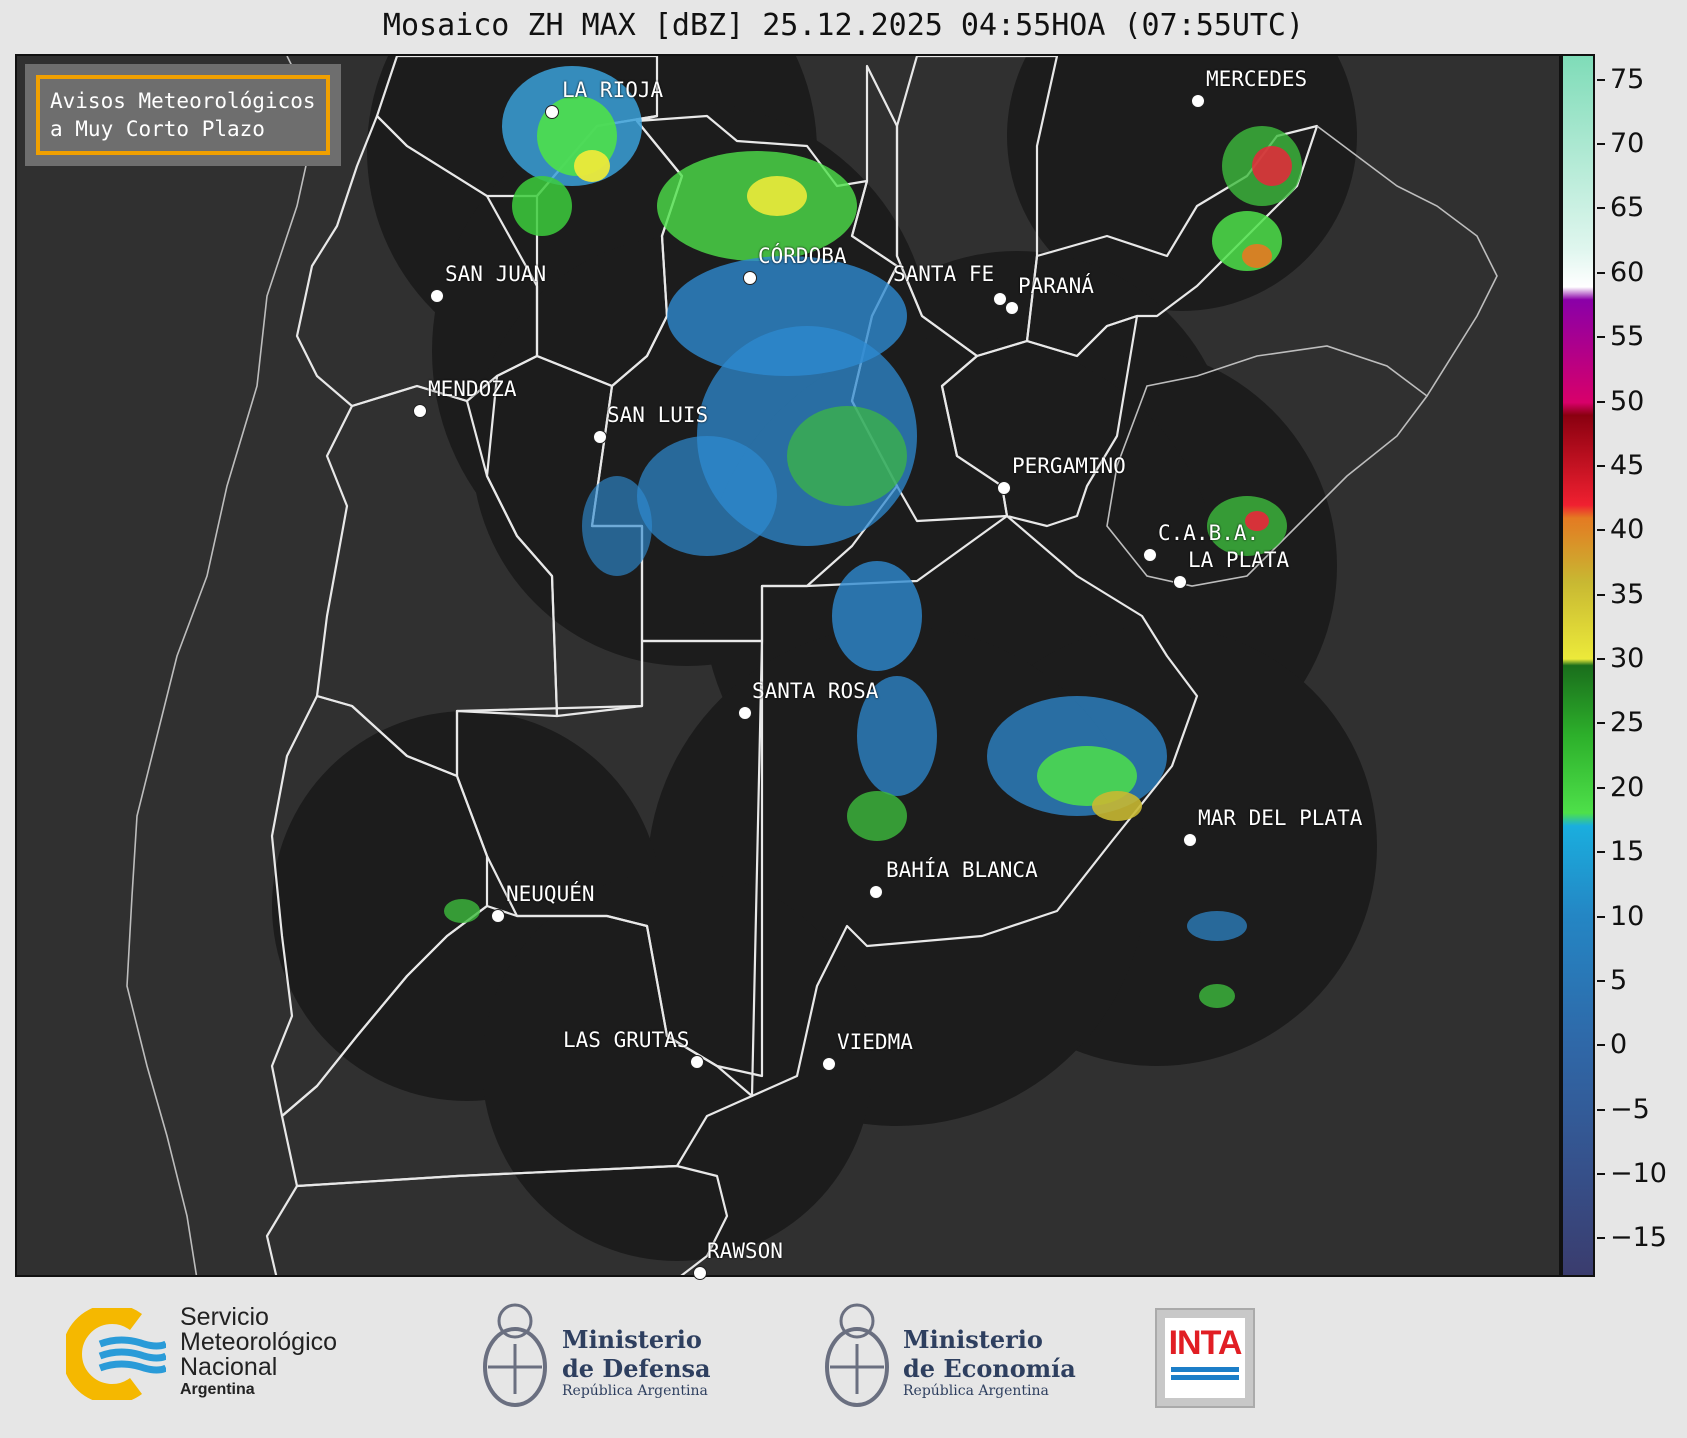 The image size is (1687, 1438). What do you see at coordinates (1205, 1343) in the screenshot?
I see `inta-wordmark: INTA` at bounding box center [1205, 1343].